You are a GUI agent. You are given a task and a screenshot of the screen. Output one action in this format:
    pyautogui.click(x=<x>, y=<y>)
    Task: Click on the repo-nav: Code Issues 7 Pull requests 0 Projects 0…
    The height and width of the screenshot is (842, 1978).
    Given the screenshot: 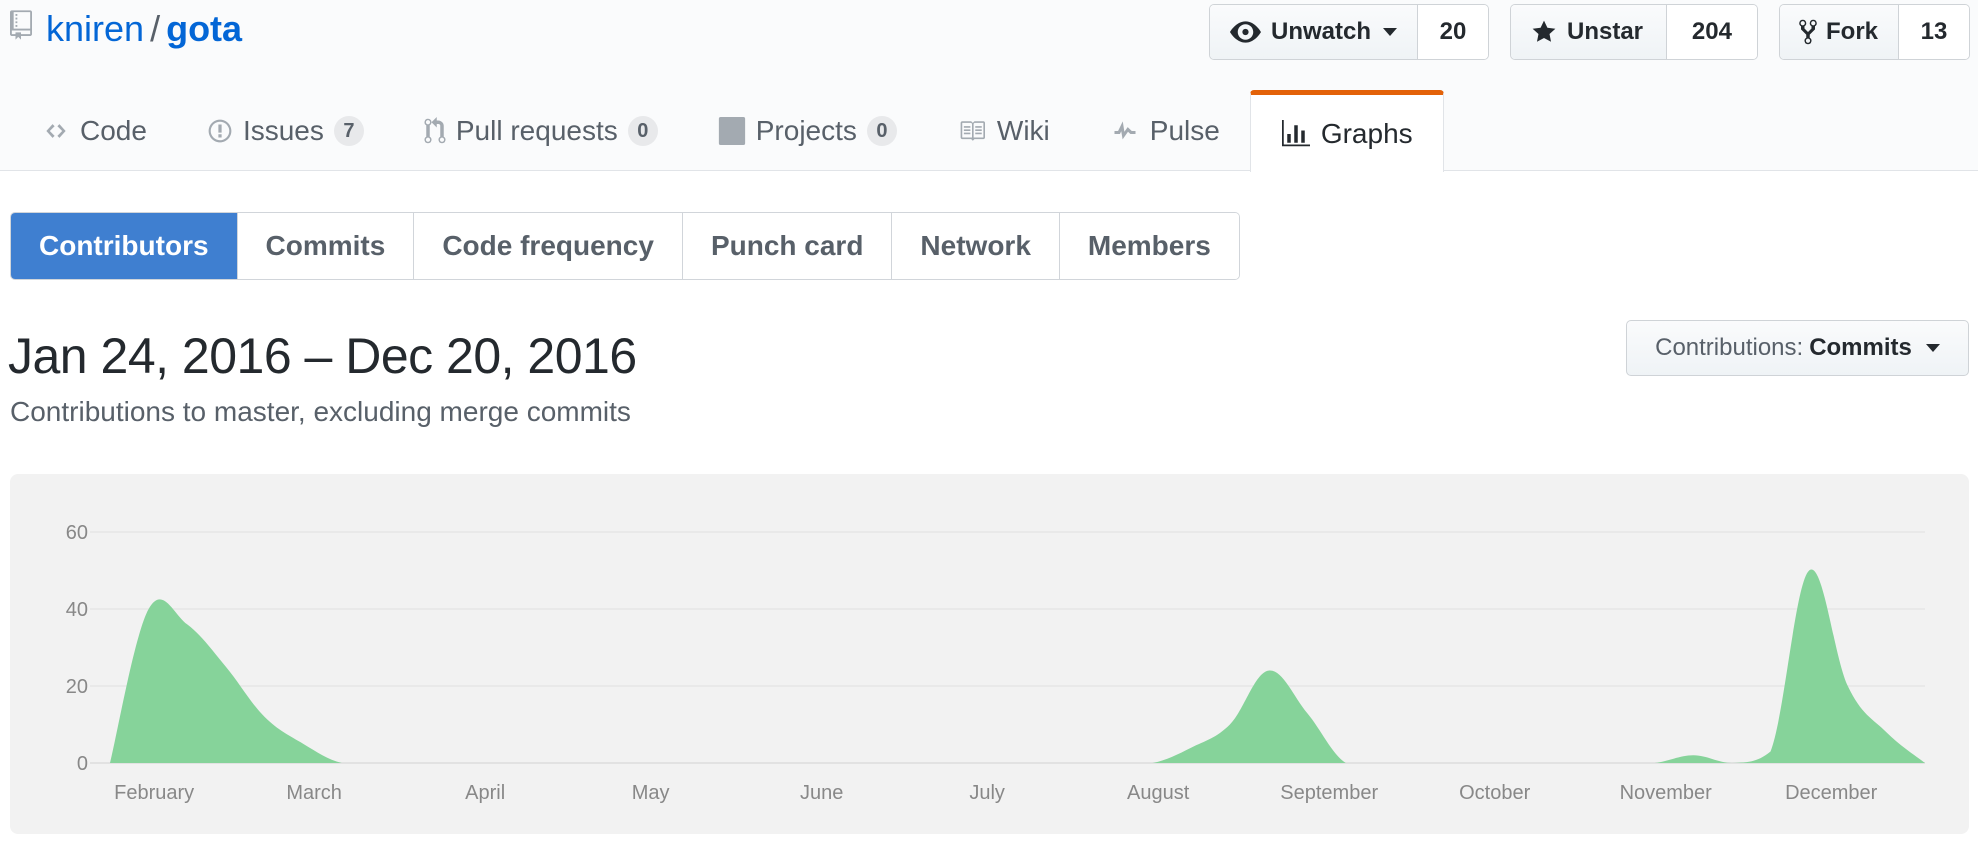 What is the action you would take?
    pyautogui.click(x=722, y=131)
    